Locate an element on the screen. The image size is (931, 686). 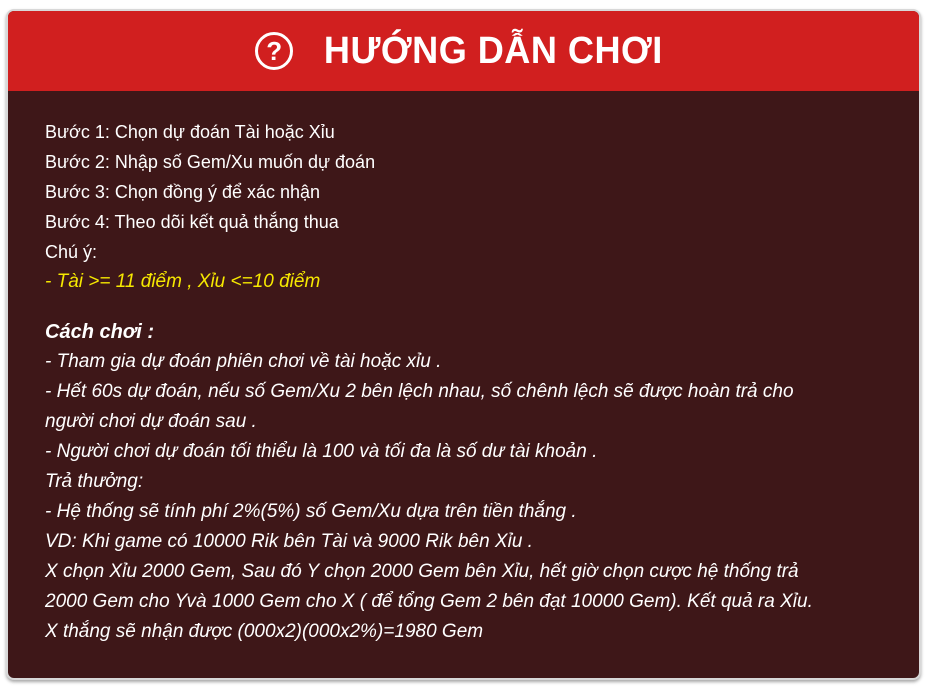
note-text: - Tài >= 11 điểm , Xỉu <=10 điểm is located at coordinates (183, 281).